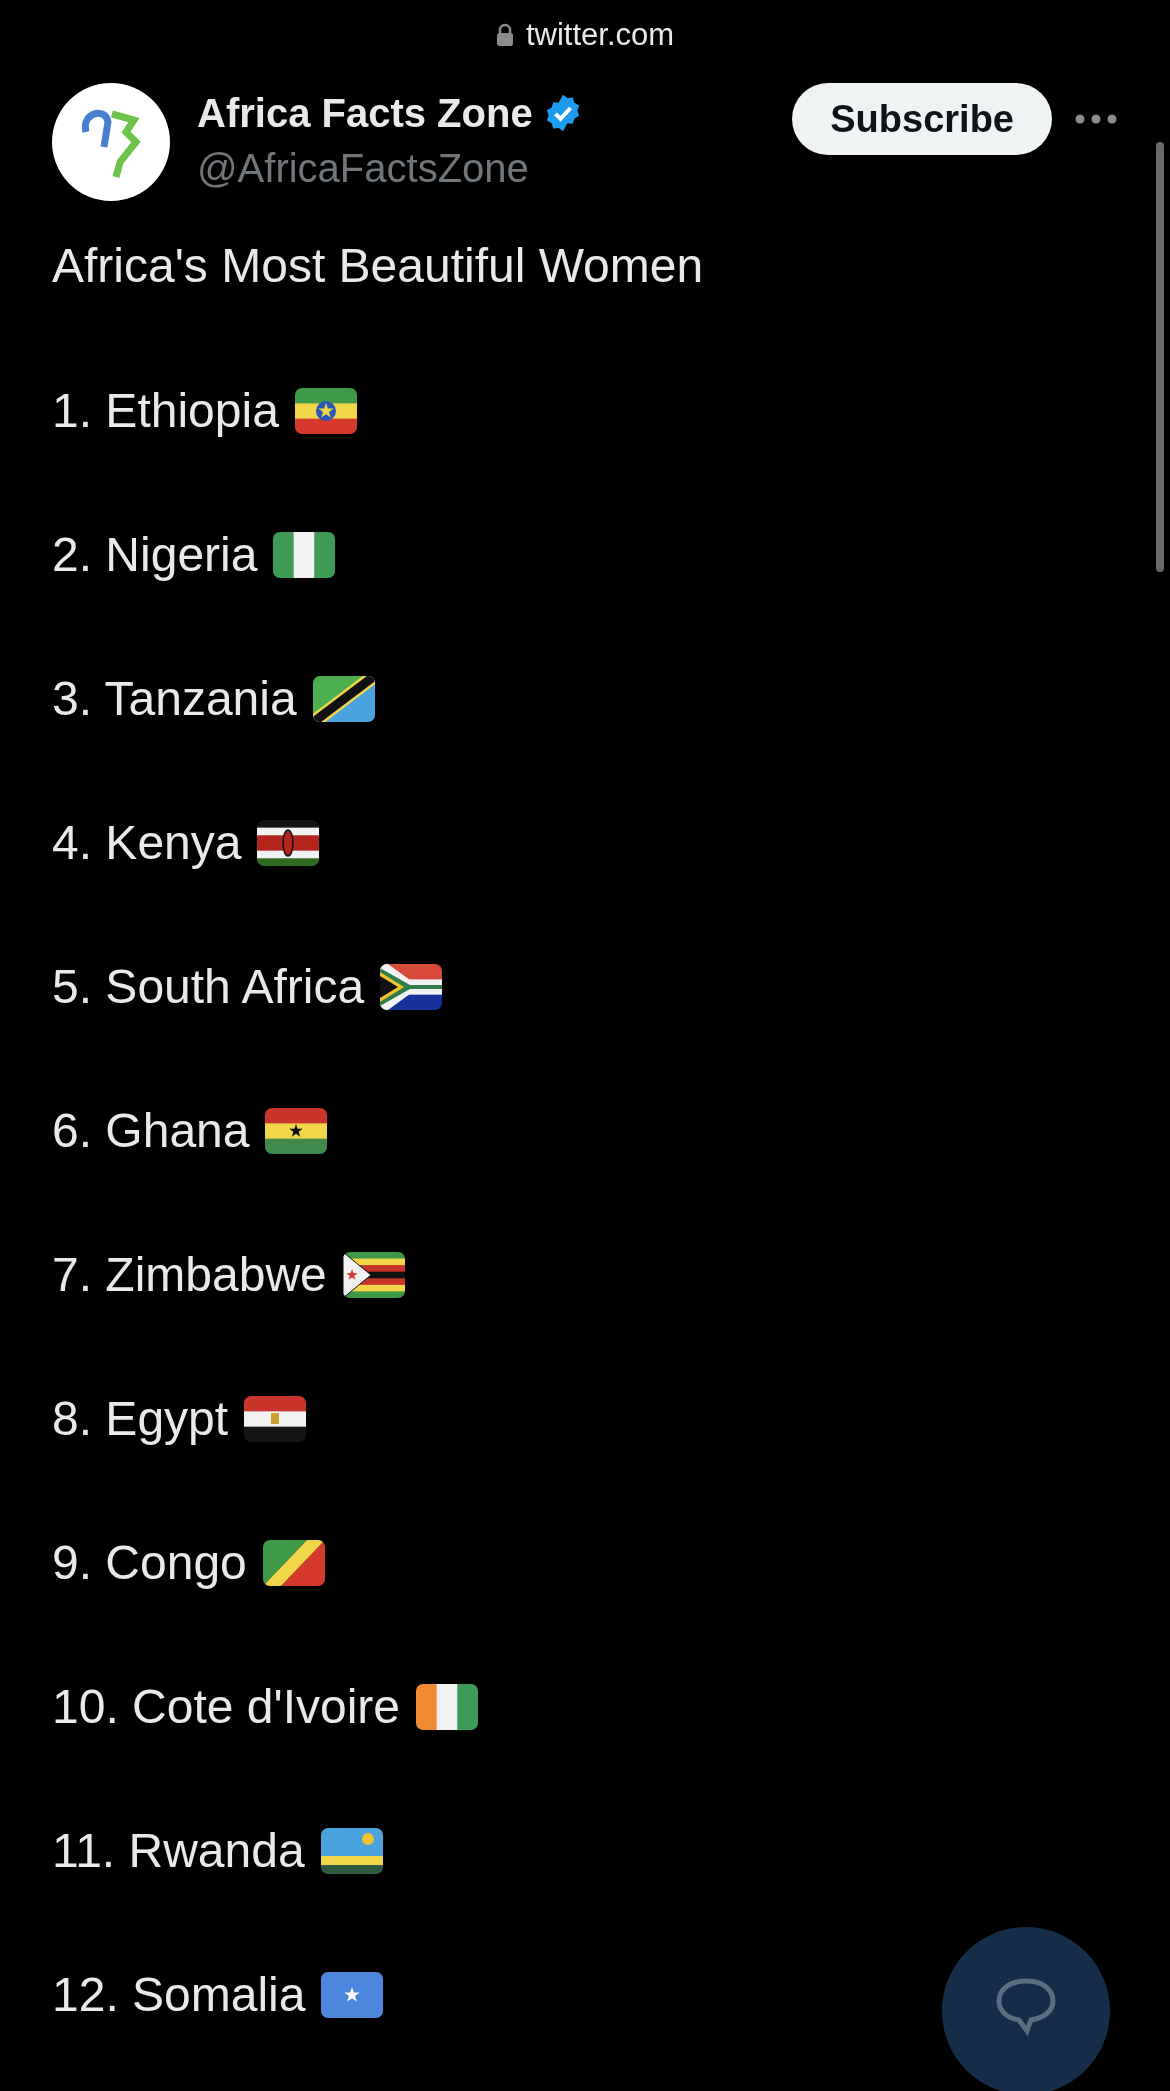 Image resolution: width=1170 pixels, height=2091 pixels. What do you see at coordinates (226, 1707) in the screenshot?
I see `list-item-text: 10. Cote d'Ivoire` at bounding box center [226, 1707].